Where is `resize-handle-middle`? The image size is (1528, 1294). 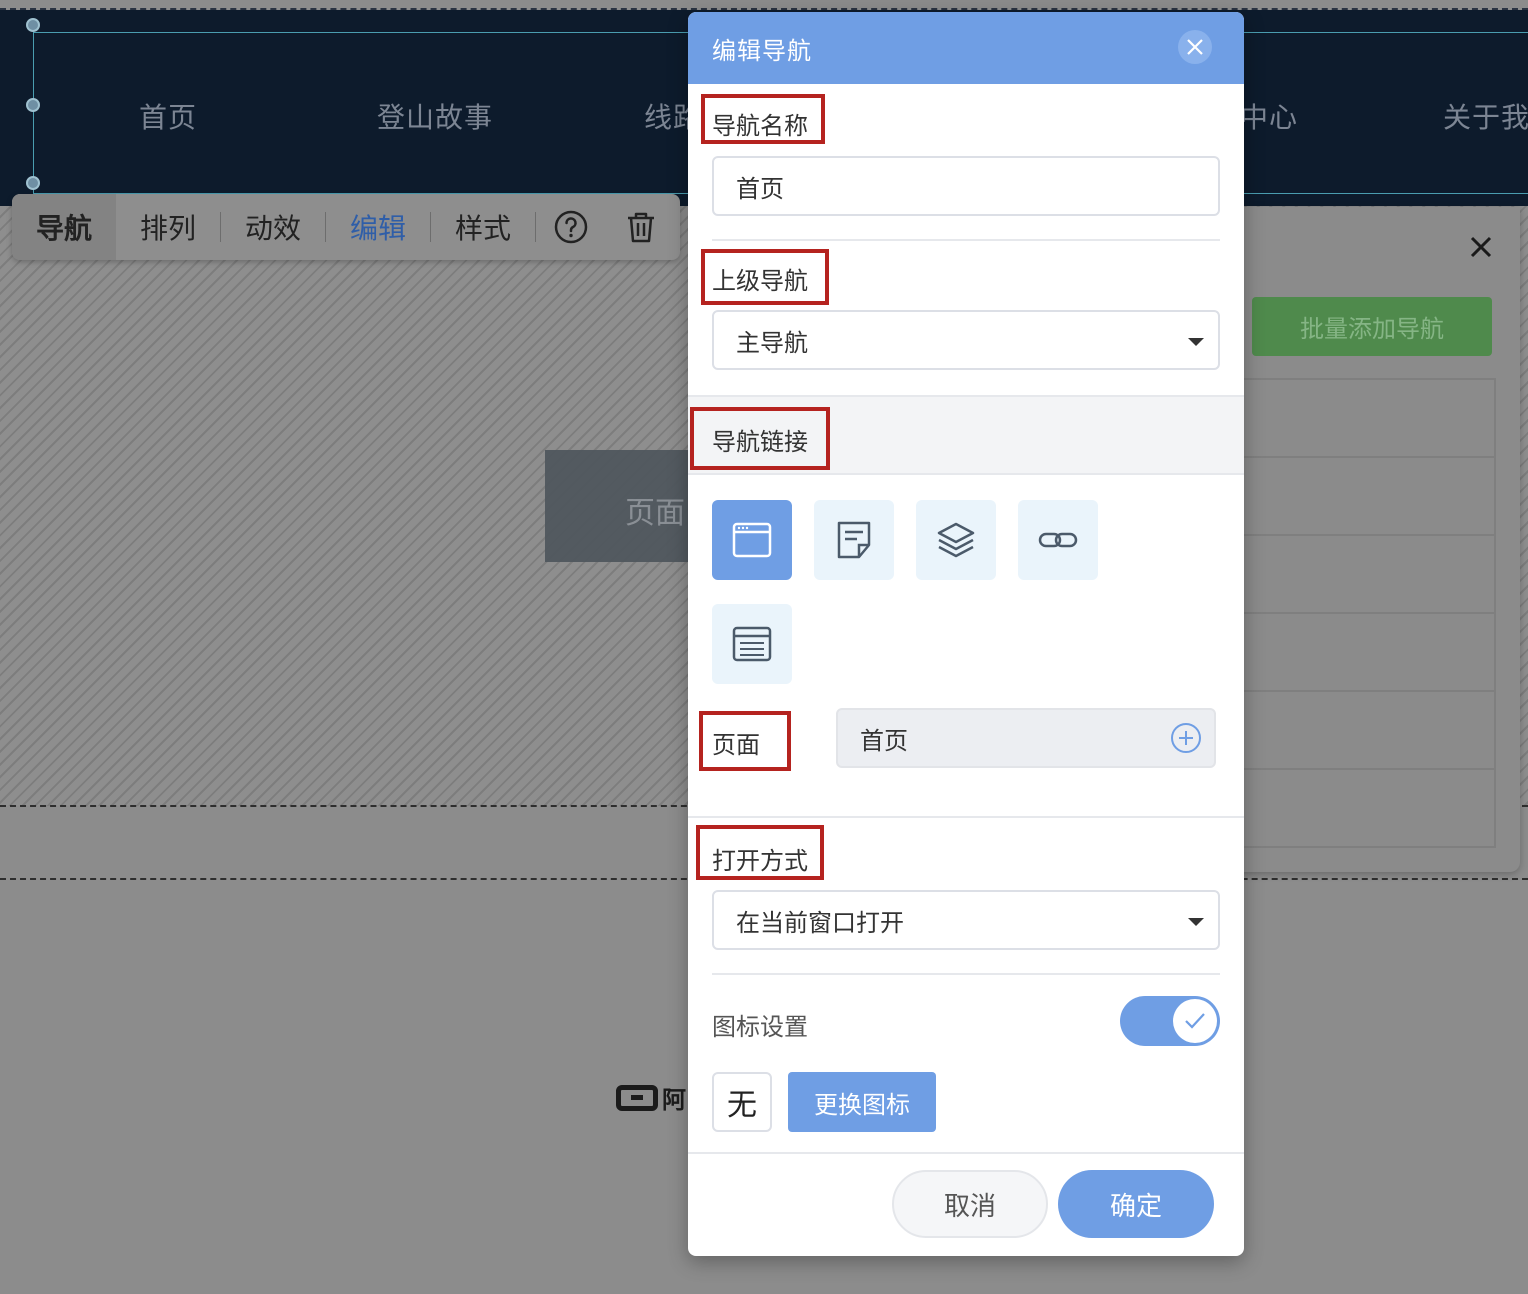
resize-handle-middle is located at coordinates (33, 105).